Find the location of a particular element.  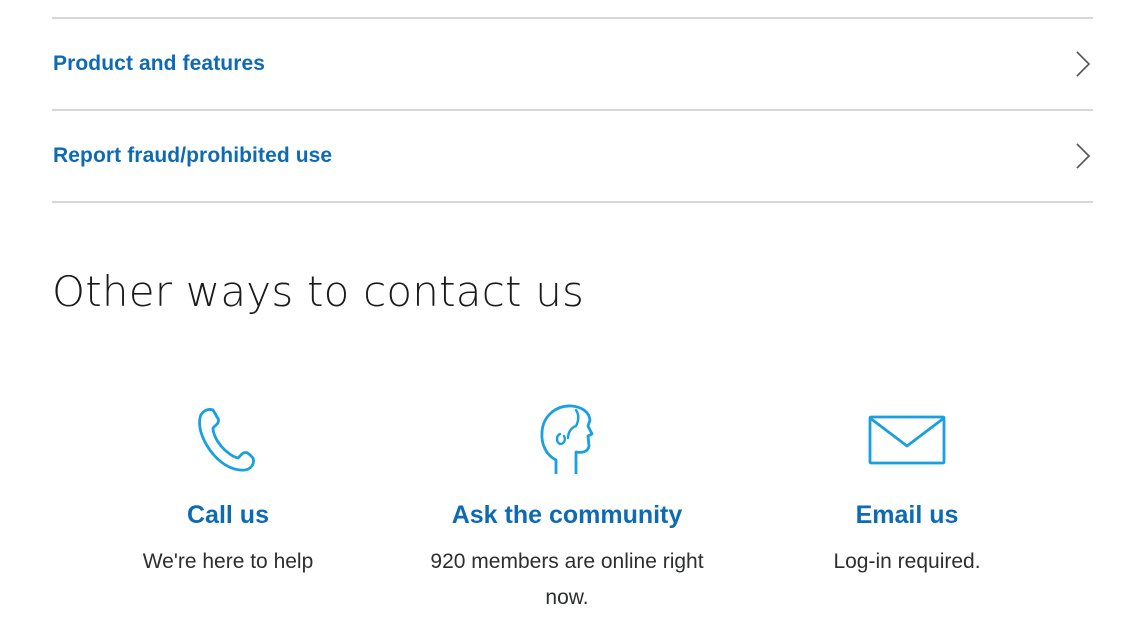

section-heading: Other ways to contact us is located at coordinates (318, 291).